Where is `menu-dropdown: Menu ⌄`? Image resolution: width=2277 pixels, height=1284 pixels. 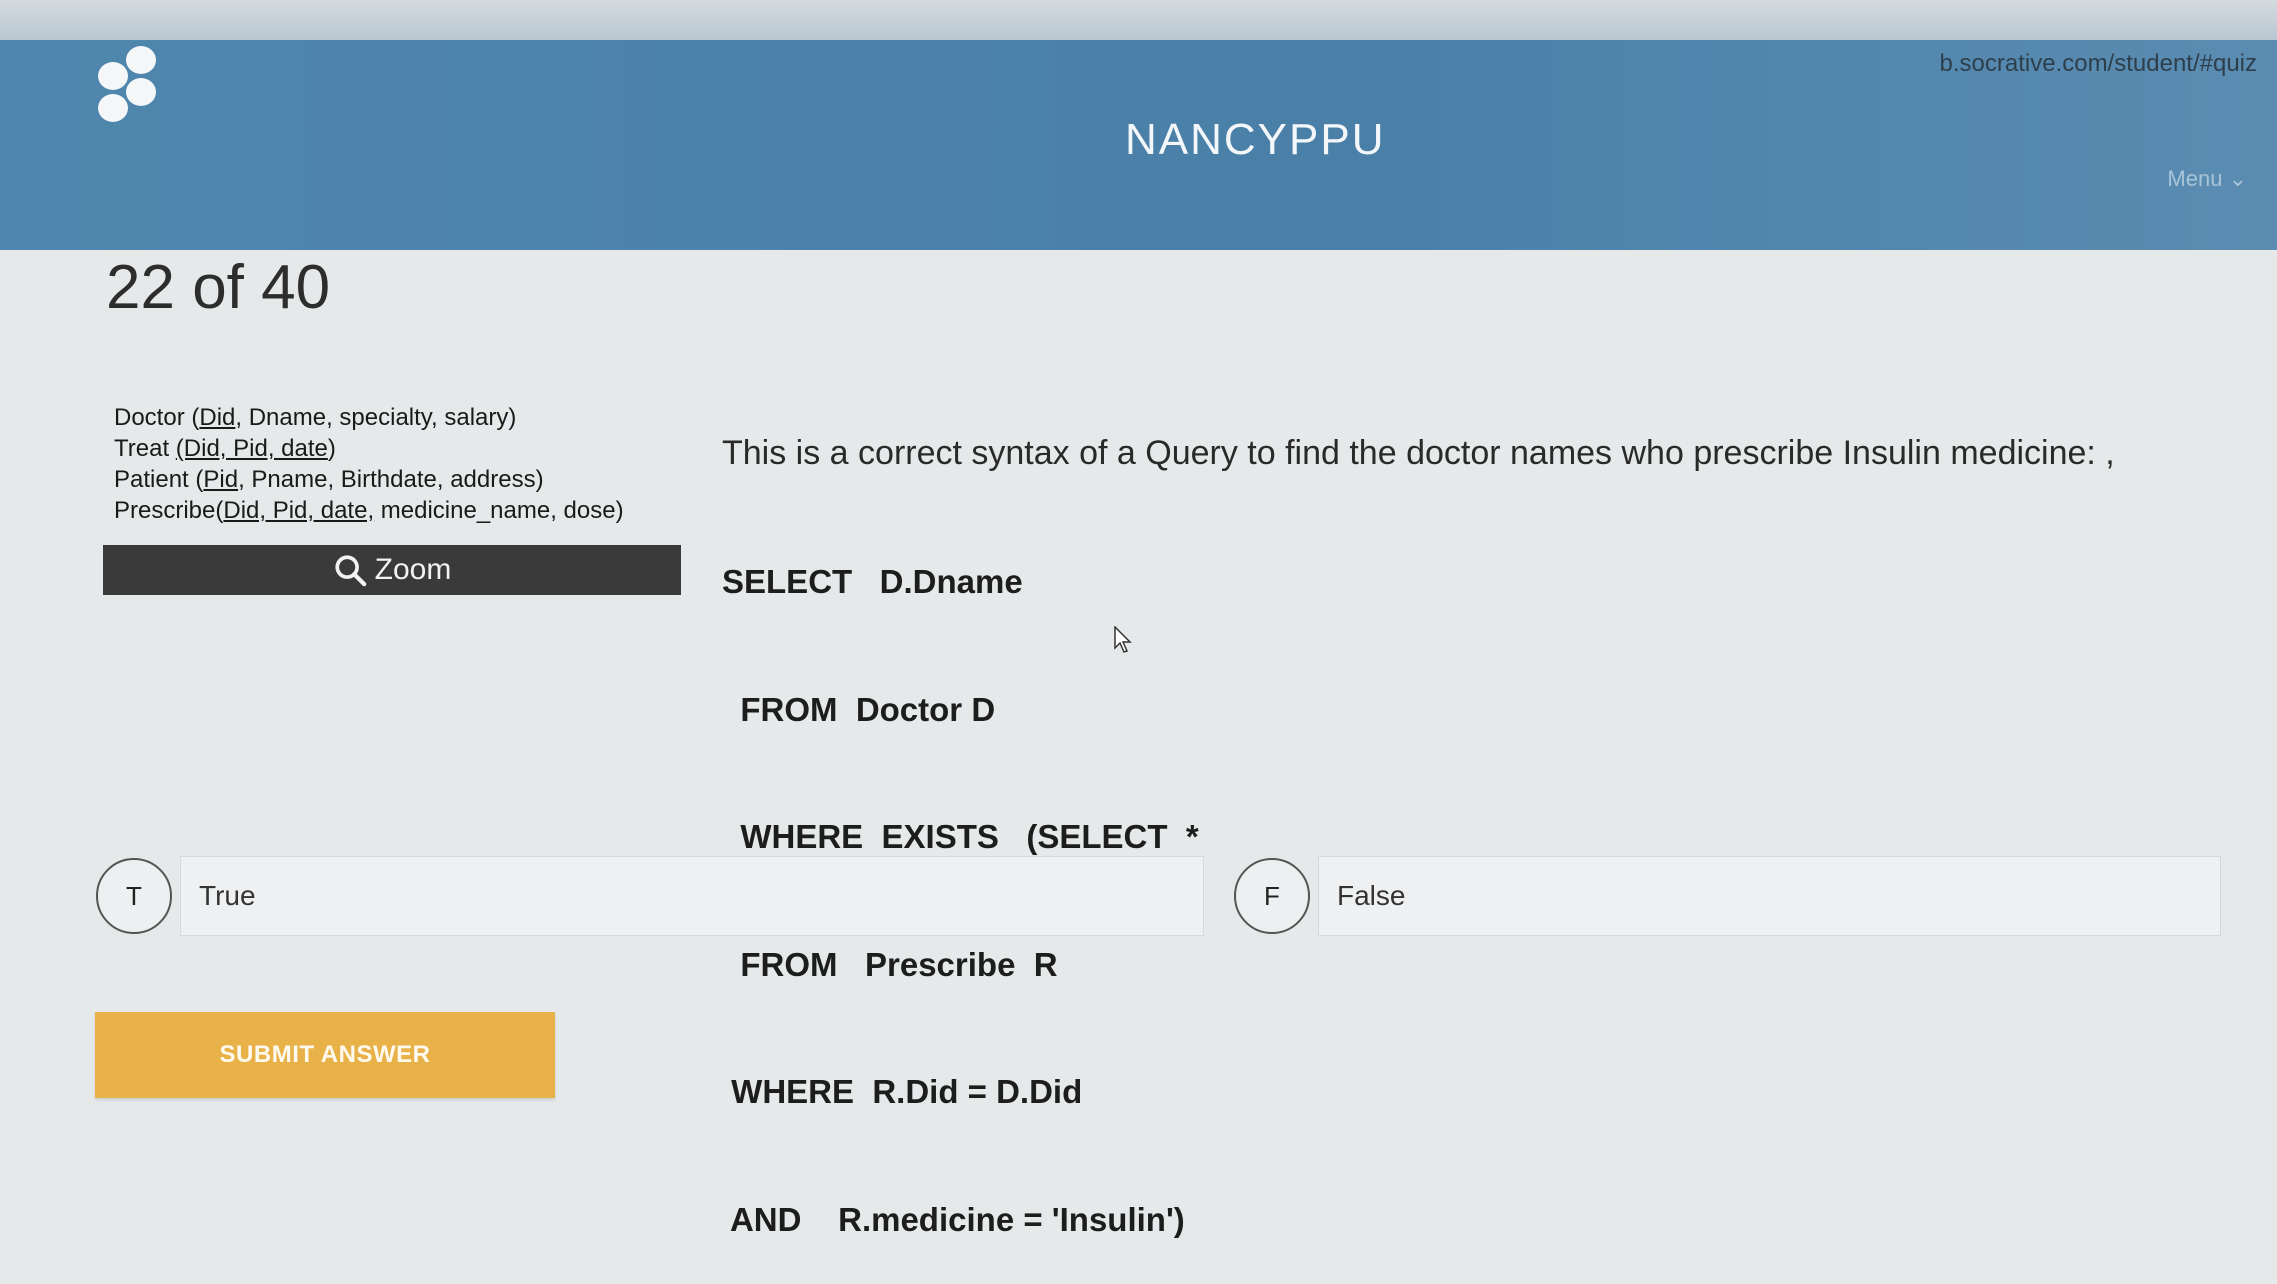 menu-dropdown: Menu ⌄ is located at coordinates (2207, 179).